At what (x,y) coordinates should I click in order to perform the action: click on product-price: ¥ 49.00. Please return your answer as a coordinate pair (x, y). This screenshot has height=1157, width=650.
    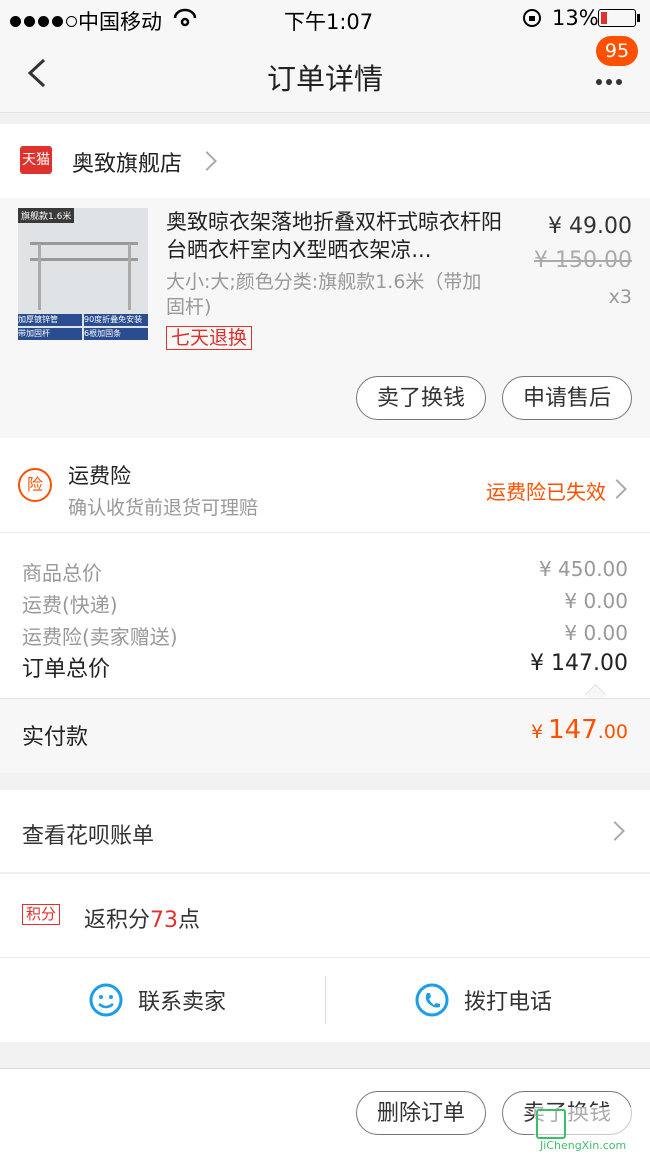
    Looking at the image, I should click on (590, 226).